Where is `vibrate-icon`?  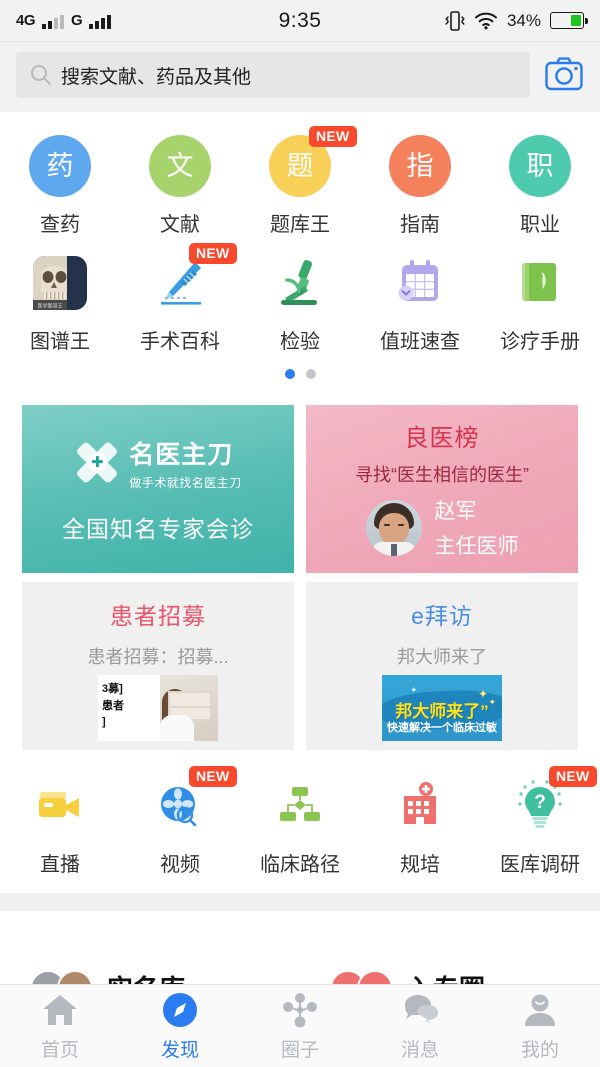
vibrate-icon is located at coordinates (455, 20).